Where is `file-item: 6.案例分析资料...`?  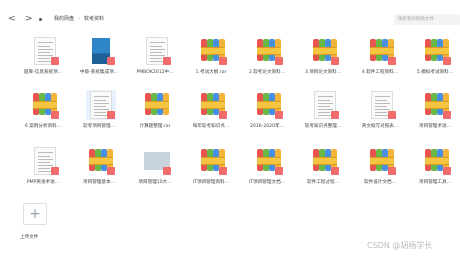
file-item: 6.案例分析资料... is located at coordinates (43, 115).